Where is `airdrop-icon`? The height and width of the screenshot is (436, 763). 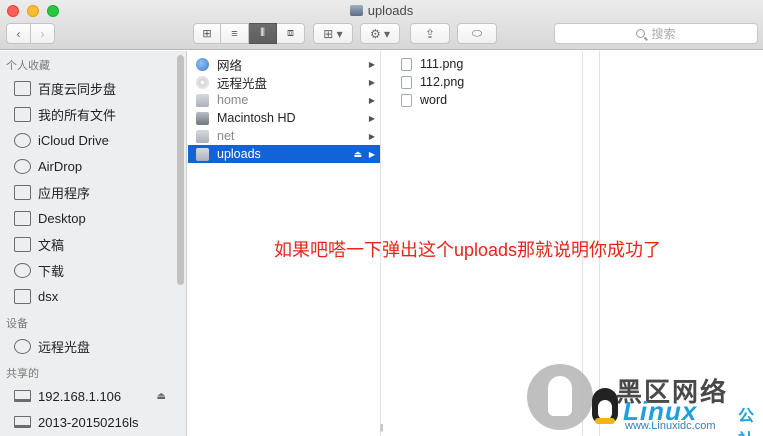 airdrop-icon is located at coordinates (22, 166).